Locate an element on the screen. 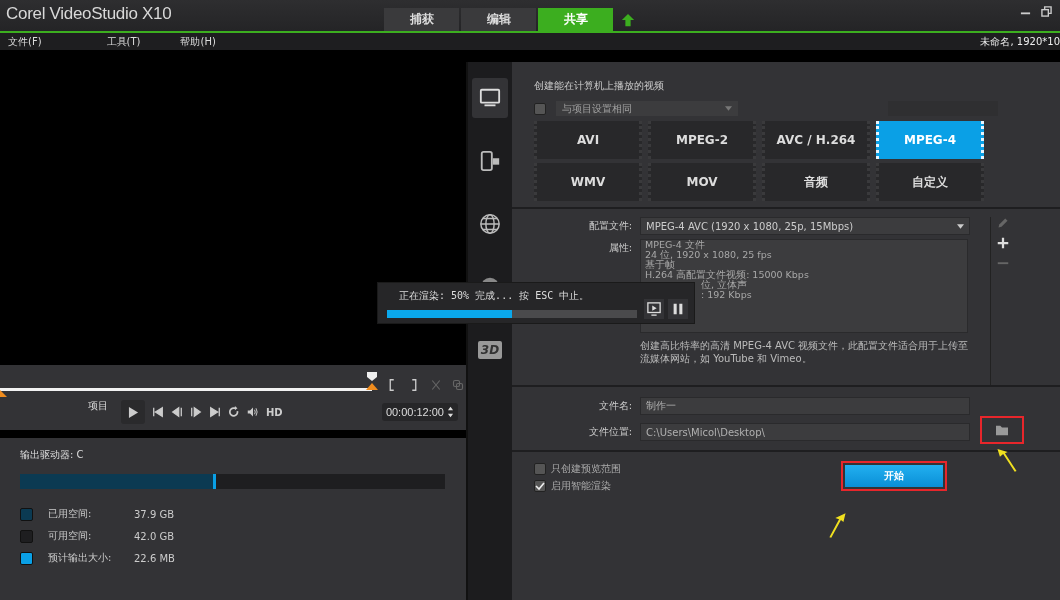 This screenshot has height=600, width=1060. profile-dropdown: MPEG-4 AVC (1920 x 1080, 25p, 15Mbps) is located at coordinates (805, 226).